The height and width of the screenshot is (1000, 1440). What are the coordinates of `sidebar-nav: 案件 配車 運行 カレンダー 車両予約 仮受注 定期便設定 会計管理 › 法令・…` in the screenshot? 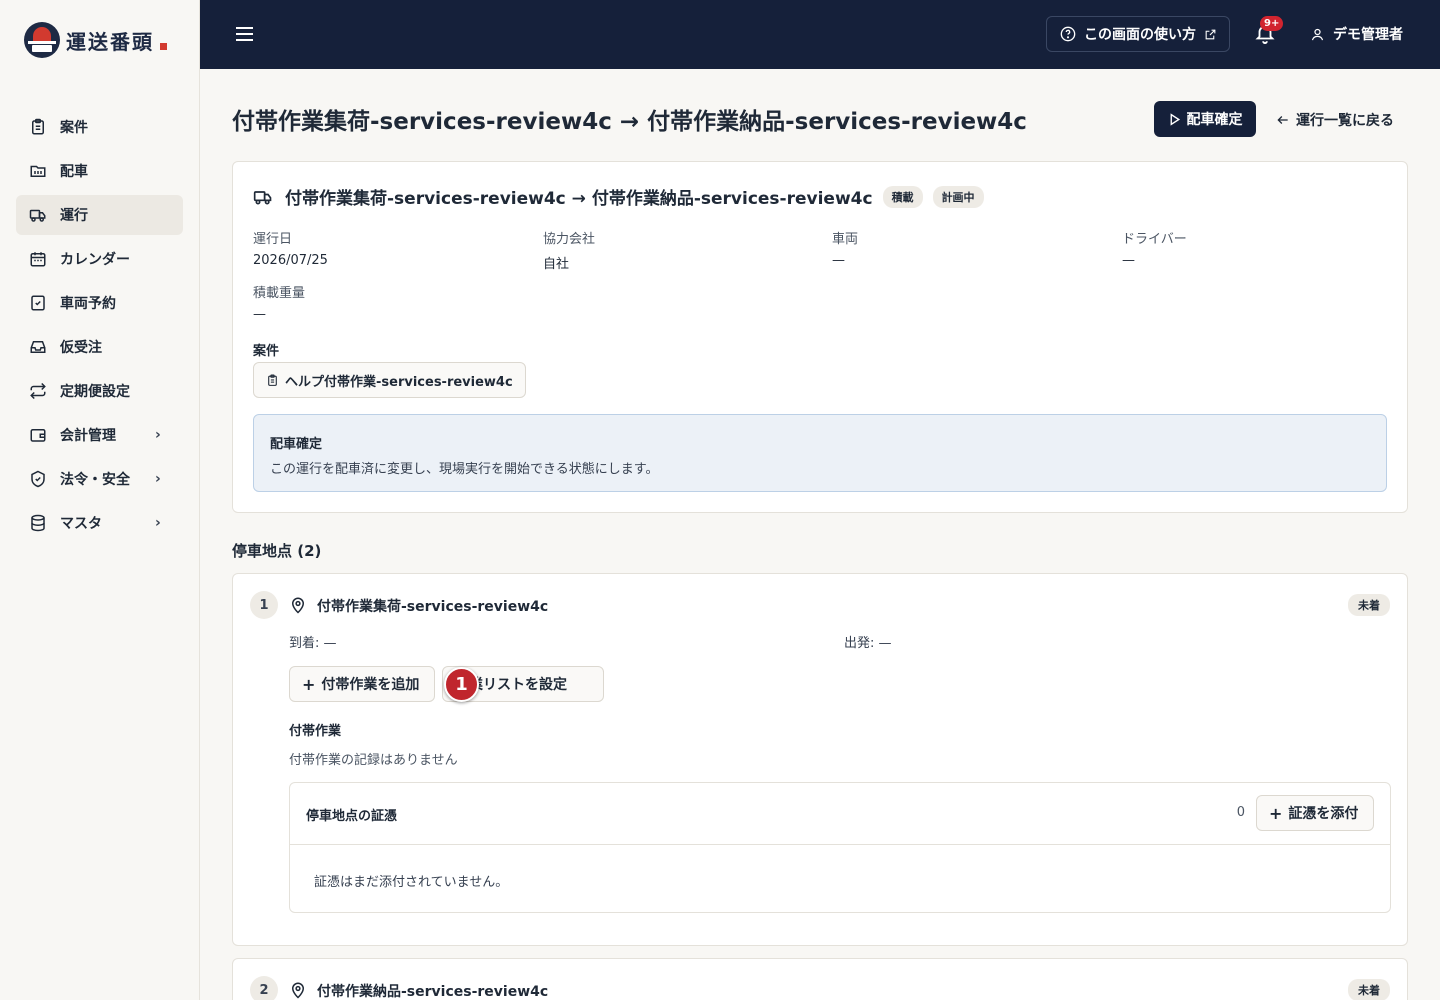 It's located at (99, 327).